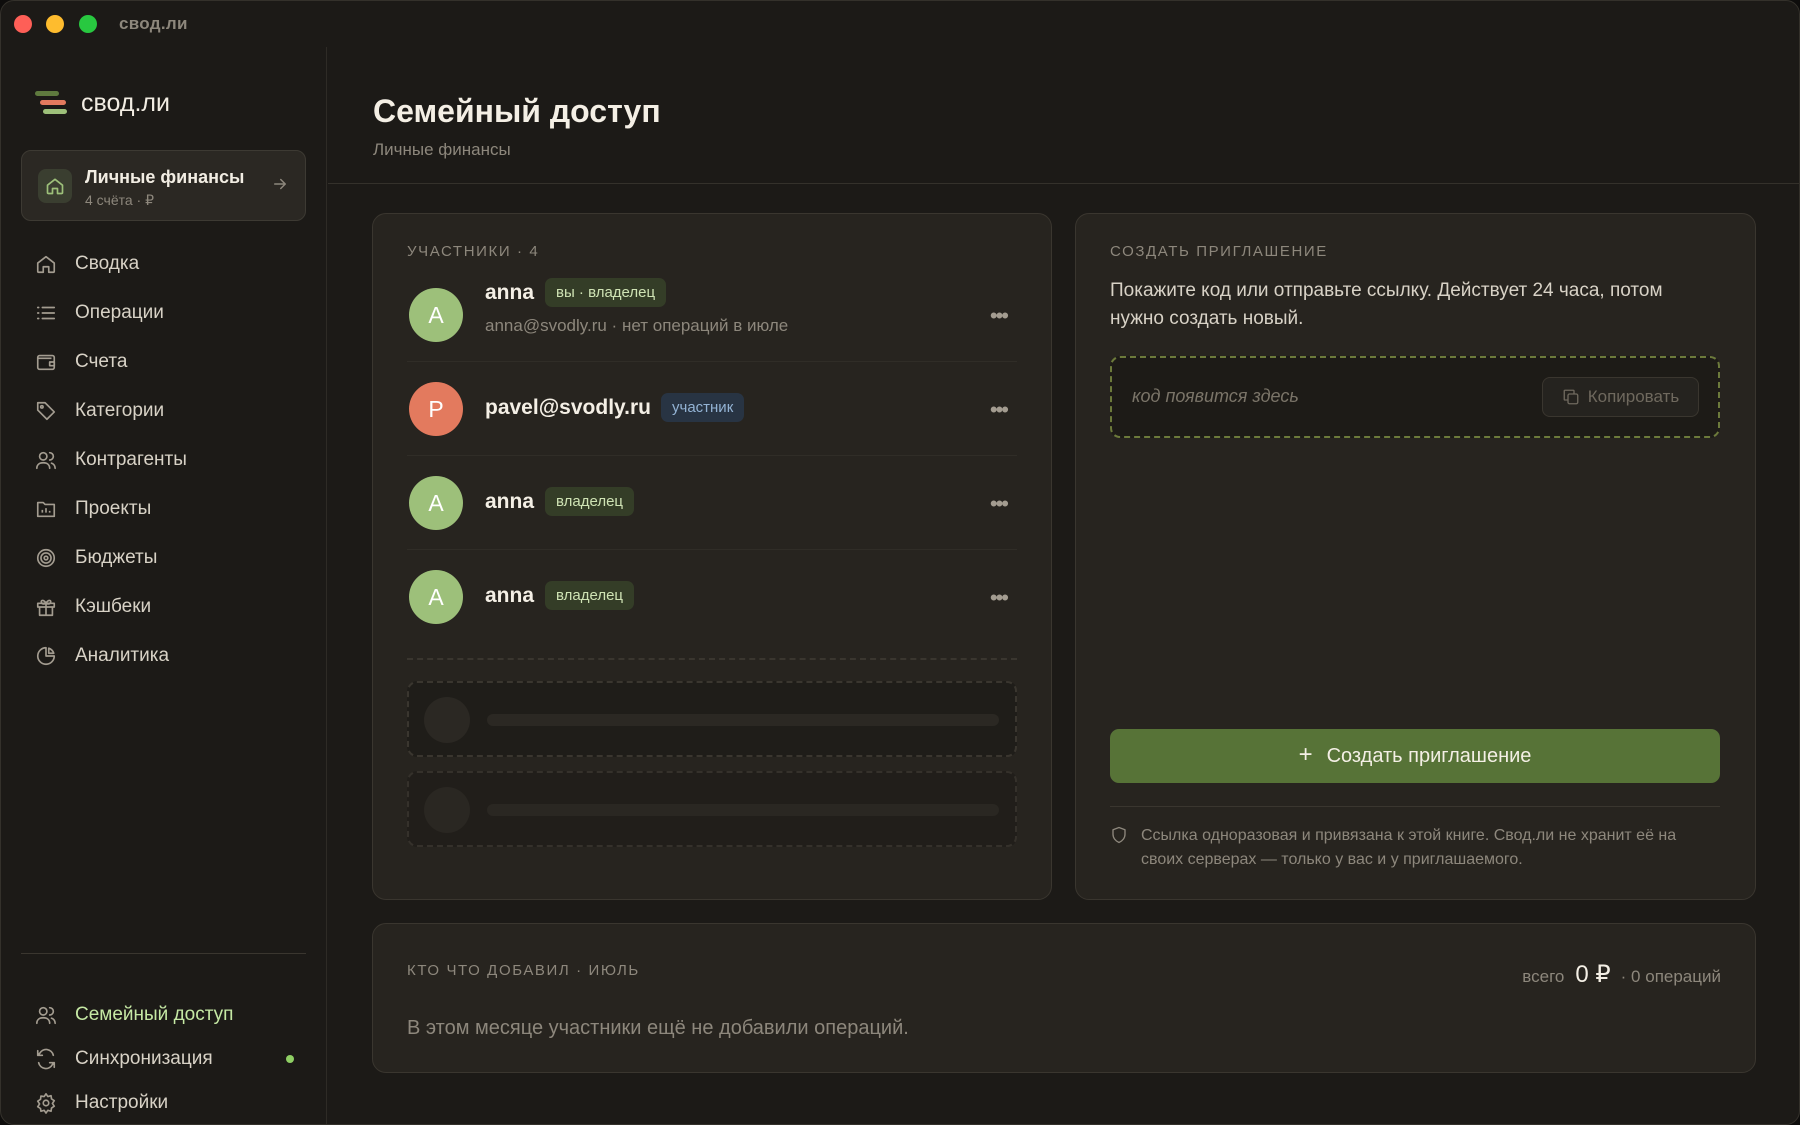 Image resolution: width=1800 pixels, height=1125 pixels. Describe the element at coordinates (606, 292) in the screenshot. I see `role-badge: вы · владелец` at that location.